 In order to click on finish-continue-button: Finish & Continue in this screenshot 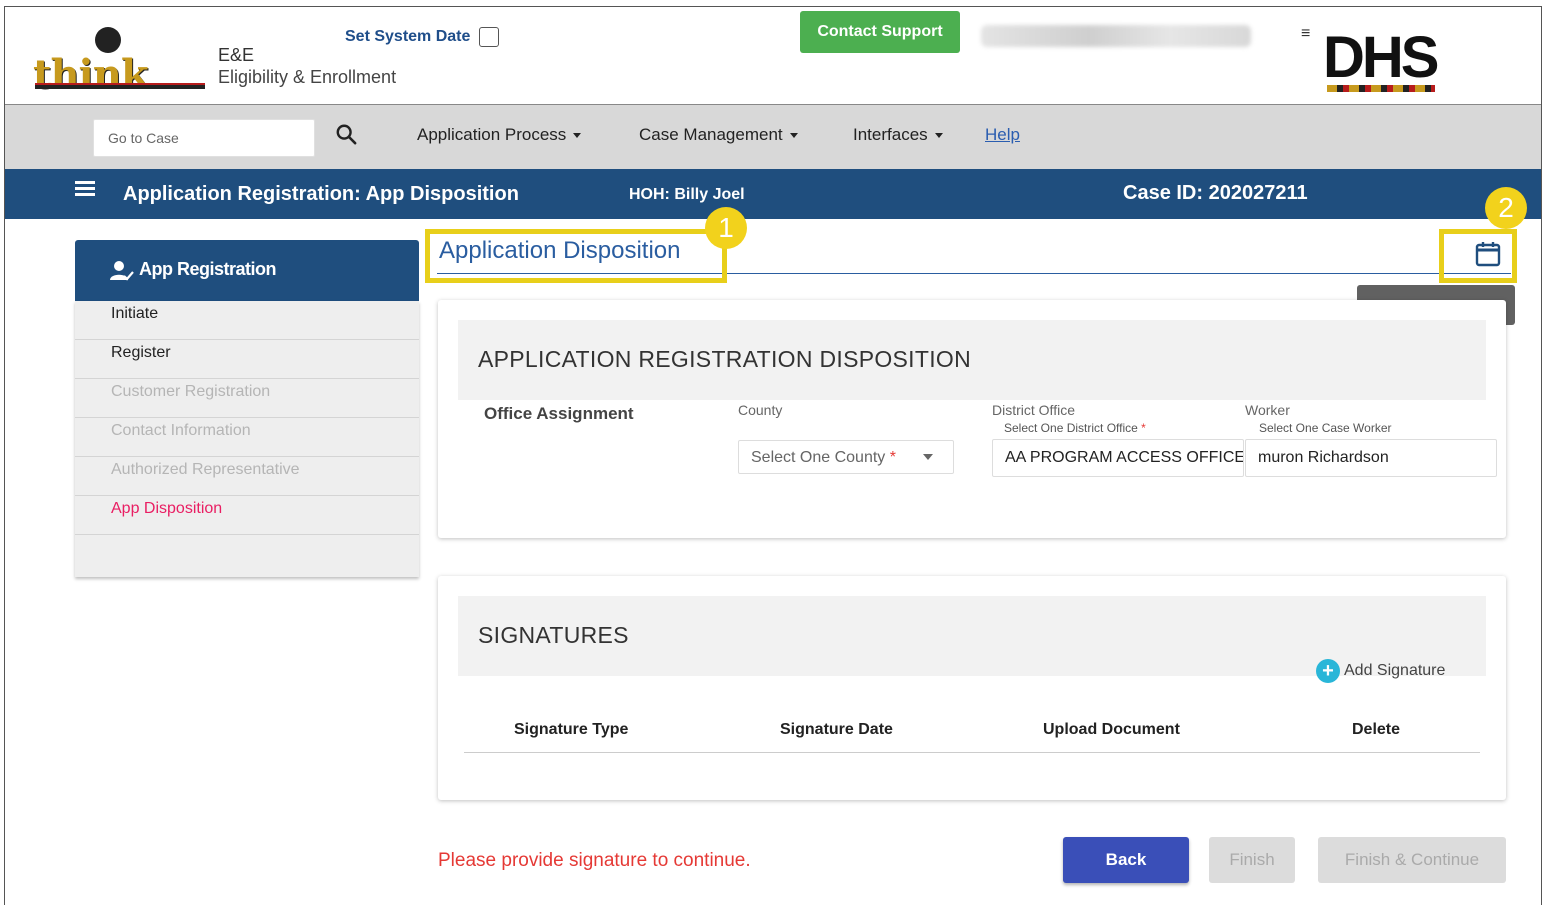, I will do `click(1412, 860)`.